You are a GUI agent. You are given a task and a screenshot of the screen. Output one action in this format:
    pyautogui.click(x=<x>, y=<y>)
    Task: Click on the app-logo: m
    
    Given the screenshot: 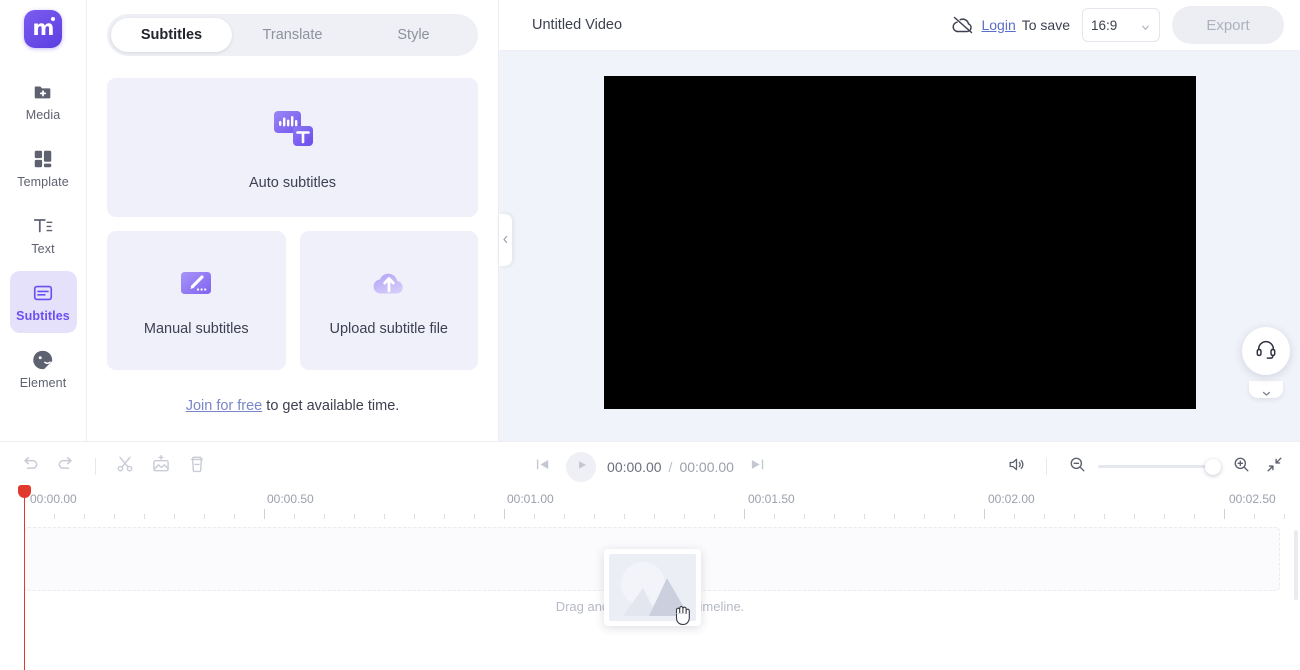 What is the action you would take?
    pyautogui.click(x=43, y=29)
    